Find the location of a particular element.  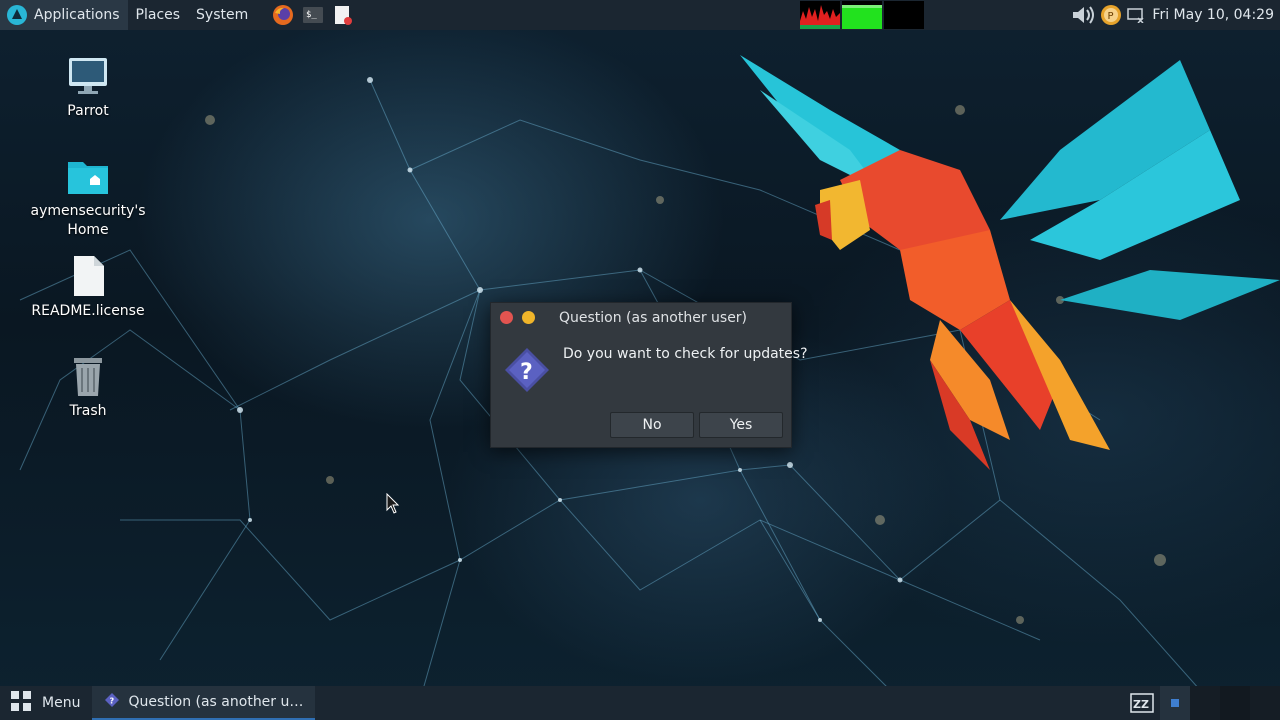

desktop-icon-parrot: Parrot is located at coordinates (88, 87).